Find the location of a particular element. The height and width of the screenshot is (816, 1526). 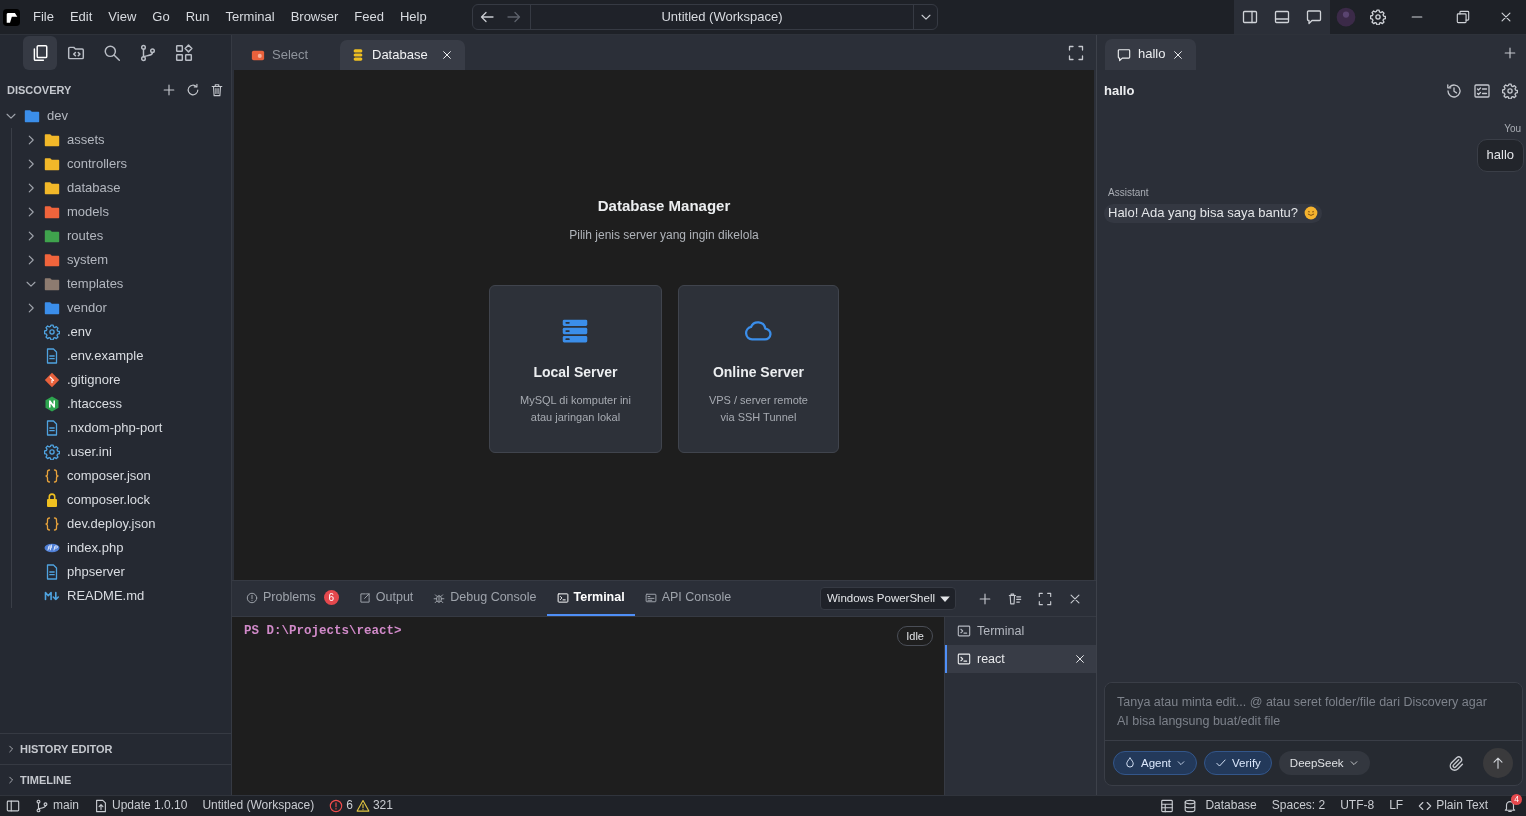

menu-item: View is located at coordinates (122, 17).